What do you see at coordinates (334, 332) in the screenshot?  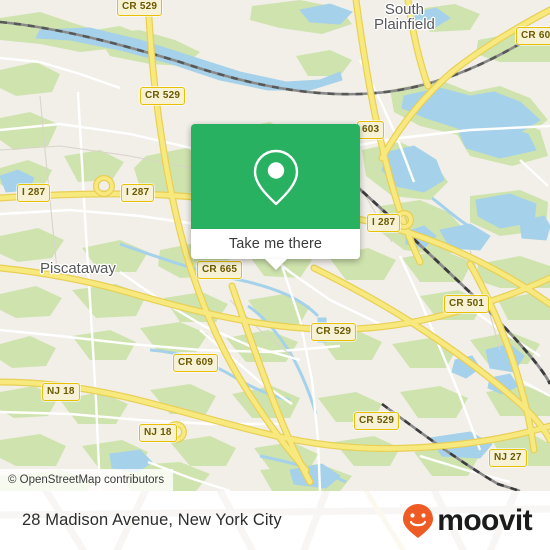 I see `road-shield-cr-529-mid: CR 529` at bounding box center [334, 332].